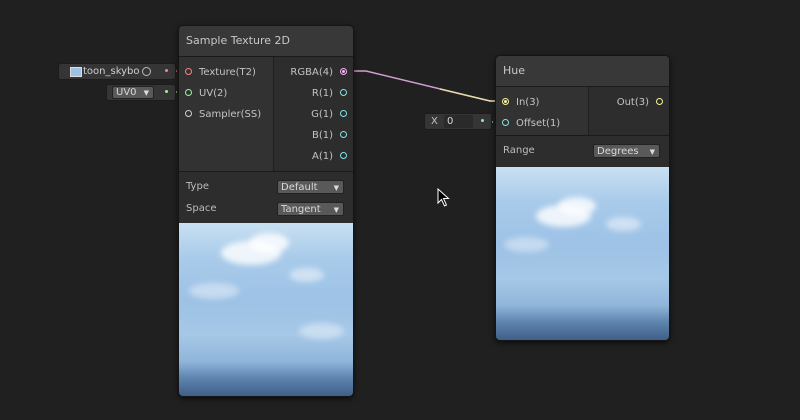 The height and width of the screenshot is (420, 800). What do you see at coordinates (266, 198) in the screenshot?
I see `node-properties: Type Default ▼ Space Tangent ▼` at bounding box center [266, 198].